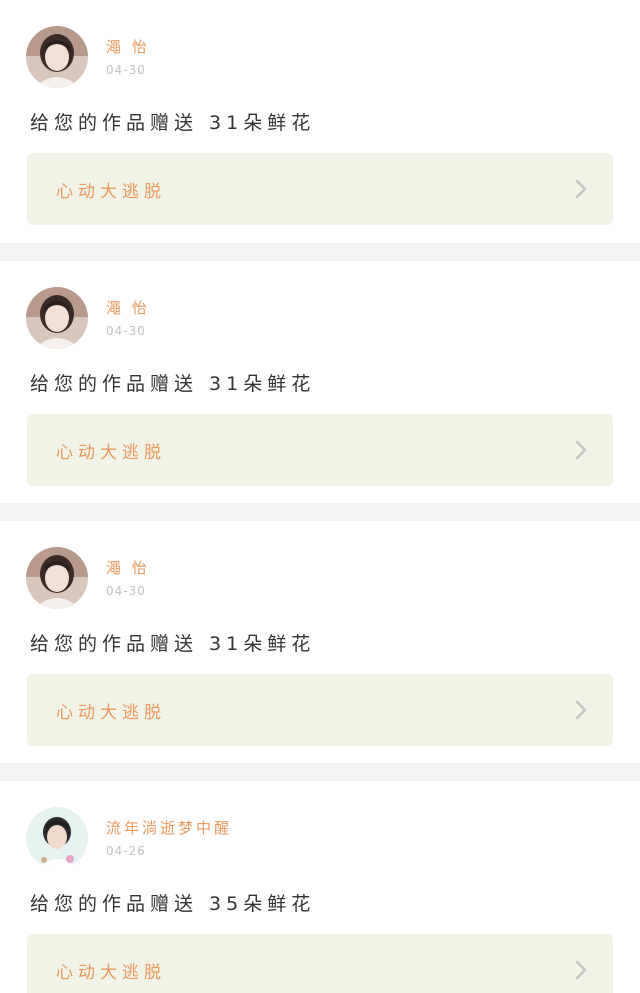  Describe the element at coordinates (169, 827) in the screenshot. I see `sender-name: 流年淌逝梦中醒` at that location.